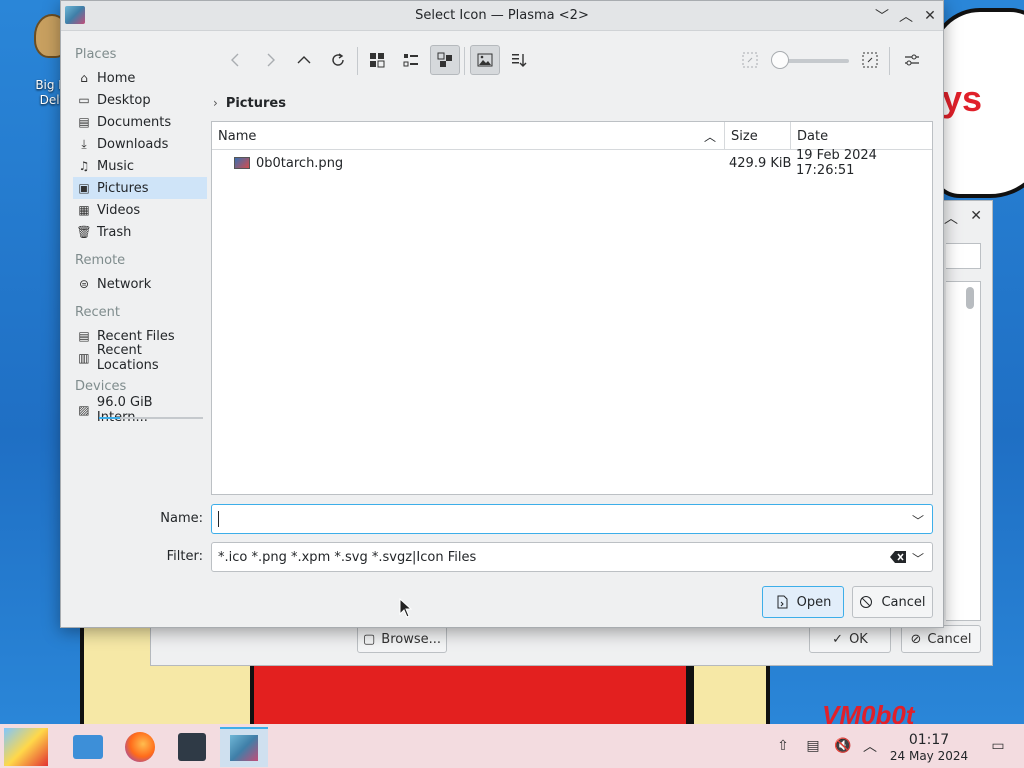 This screenshot has width=1024, height=768. Describe the element at coordinates (151, 418) in the screenshot. I see `drive-usage-bar` at that location.